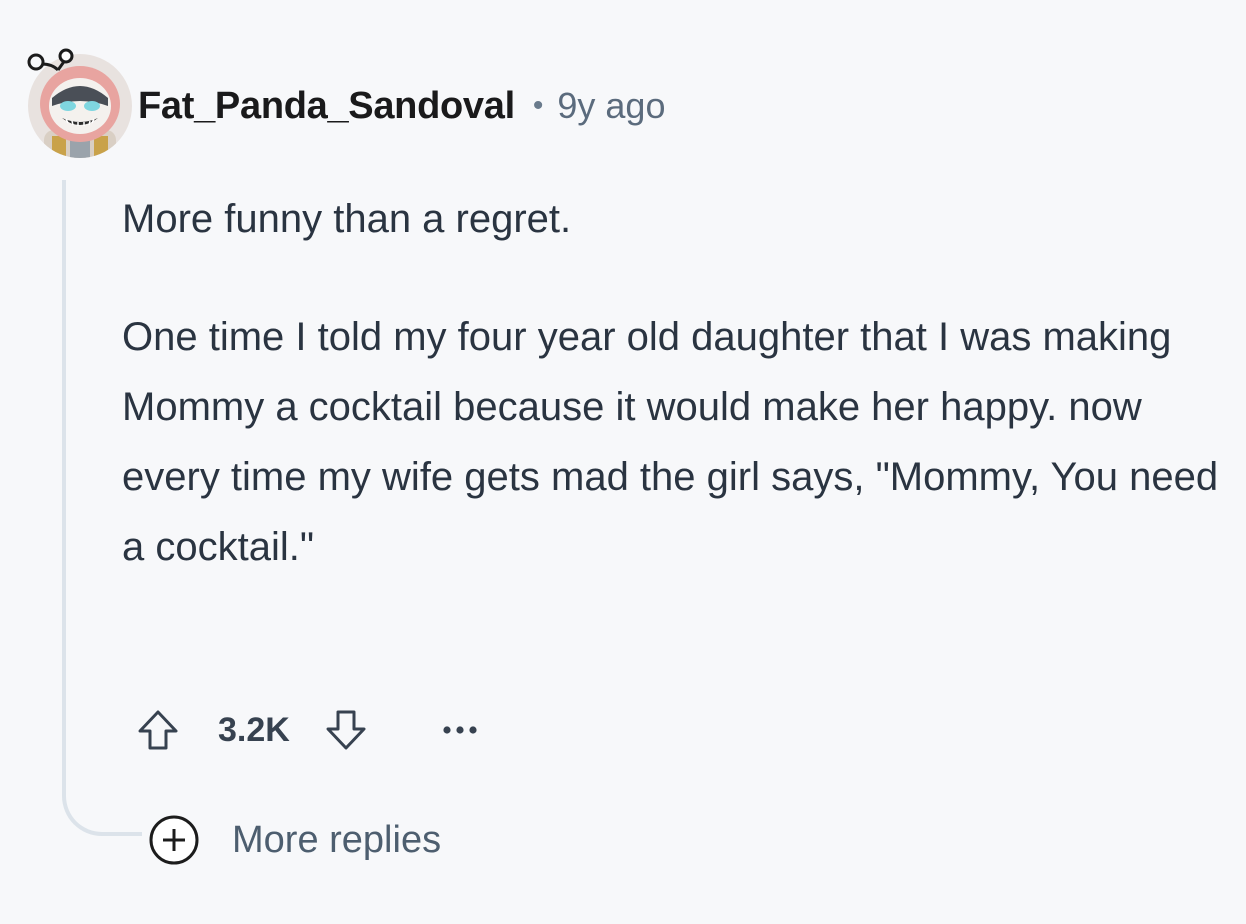 Image resolution: width=1246 pixels, height=924 pixels. Describe the element at coordinates (337, 839) in the screenshot. I see `more-replies-label: More replies` at that location.